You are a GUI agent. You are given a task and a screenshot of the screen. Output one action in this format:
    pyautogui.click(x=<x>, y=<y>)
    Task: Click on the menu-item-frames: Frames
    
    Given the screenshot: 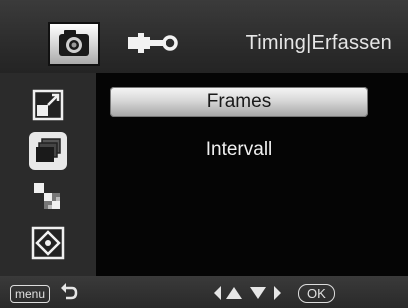 What is the action you would take?
    pyautogui.click(x=239, y=102)
    